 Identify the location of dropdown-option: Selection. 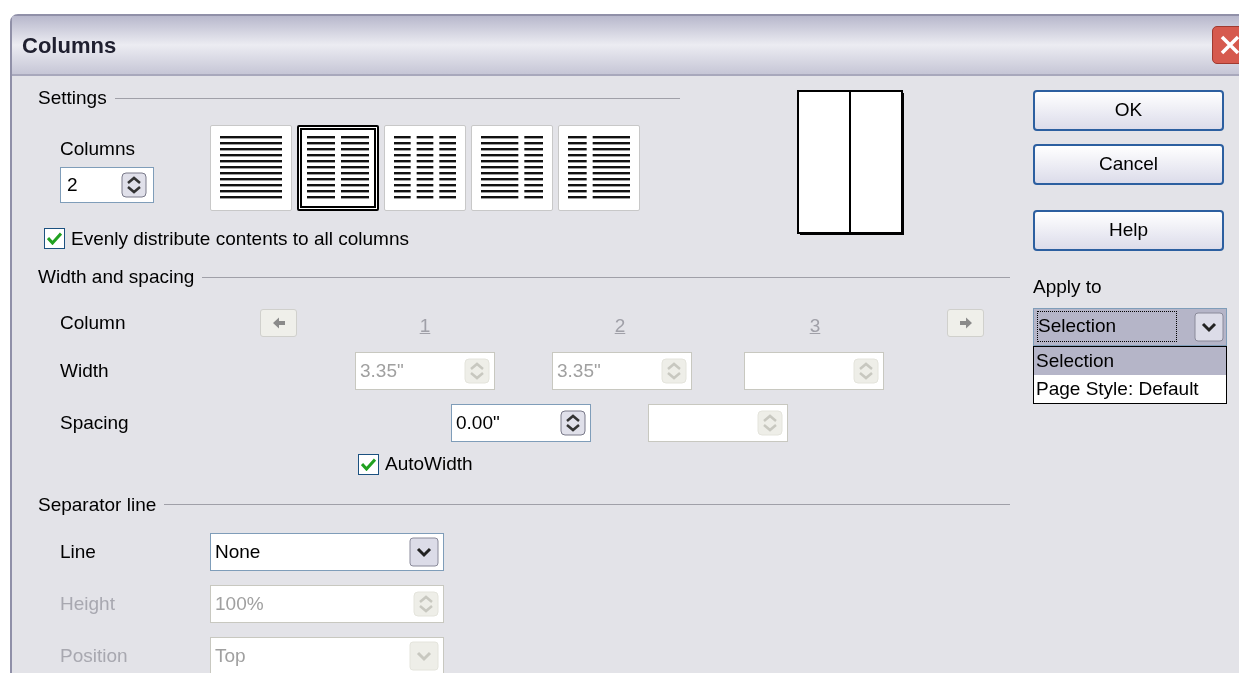
(1130, 360).